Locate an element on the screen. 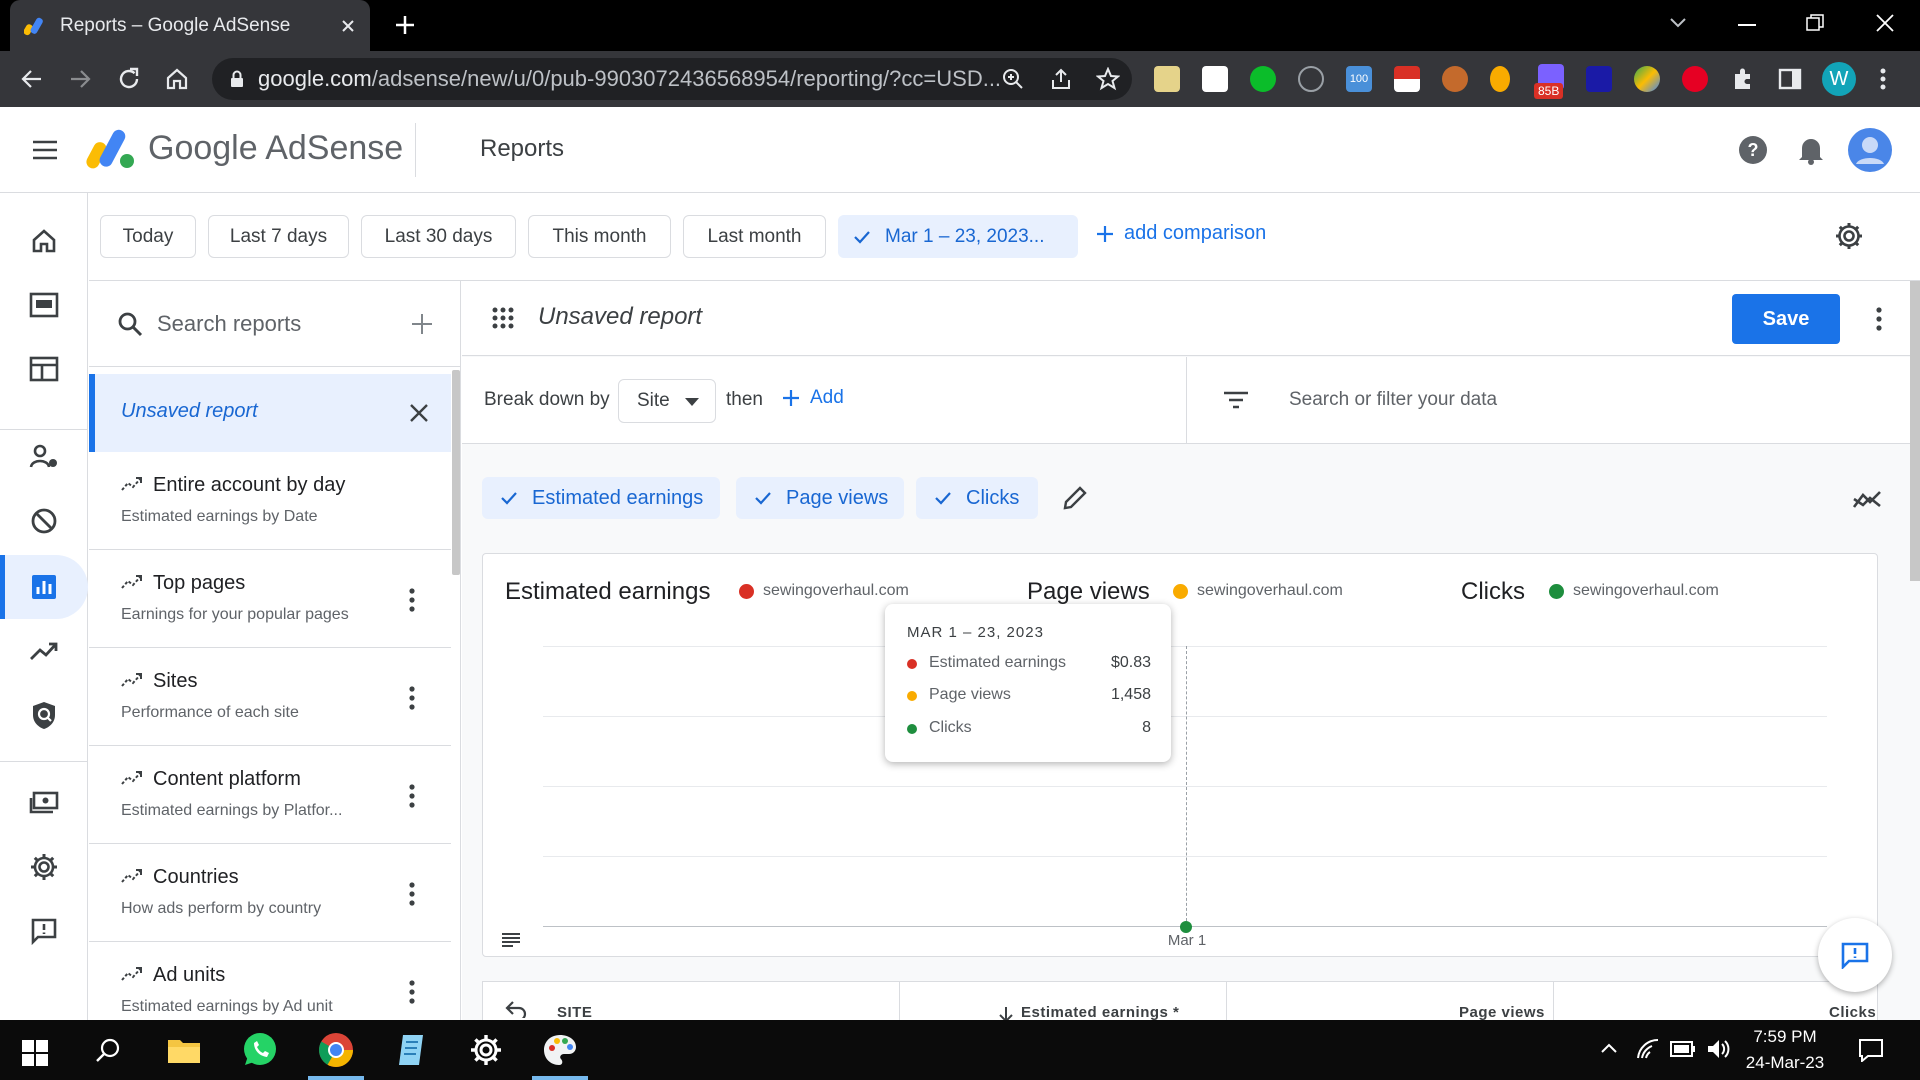  hamburger-menu-icon is located at coordinates (45, 150).